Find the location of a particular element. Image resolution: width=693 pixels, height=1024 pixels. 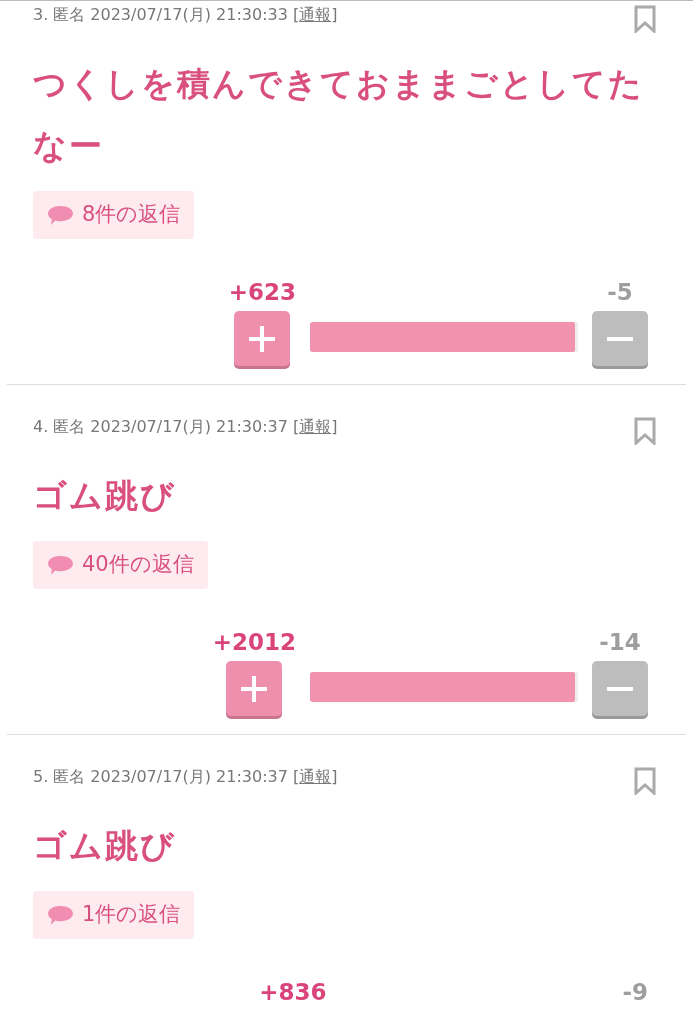

minus-score: -9 is located at coordinates (635, 992).